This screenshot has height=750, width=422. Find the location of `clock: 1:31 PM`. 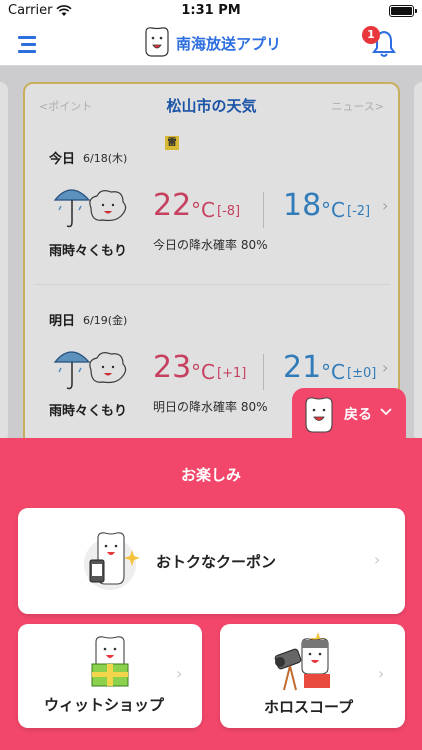

clock: 1:31 PM is located at coordinates (211, 10).